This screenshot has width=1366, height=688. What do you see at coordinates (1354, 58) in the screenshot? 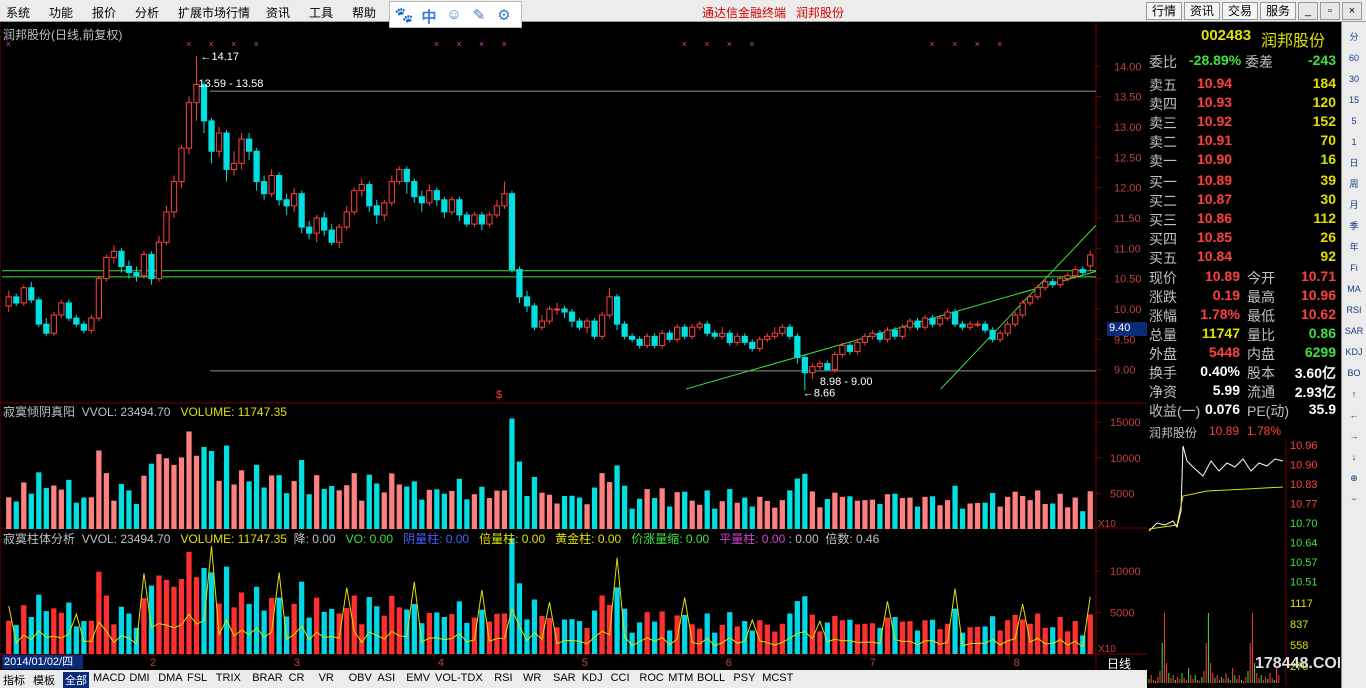
I see `tool-icon-1: 60` at bounding box center [1354, 58].